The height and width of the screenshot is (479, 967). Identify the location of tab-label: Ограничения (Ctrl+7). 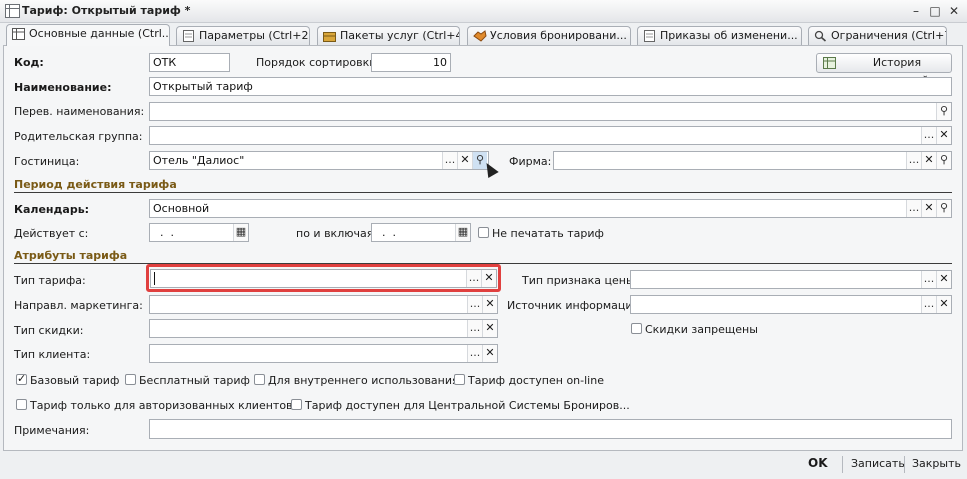
(889, 35).